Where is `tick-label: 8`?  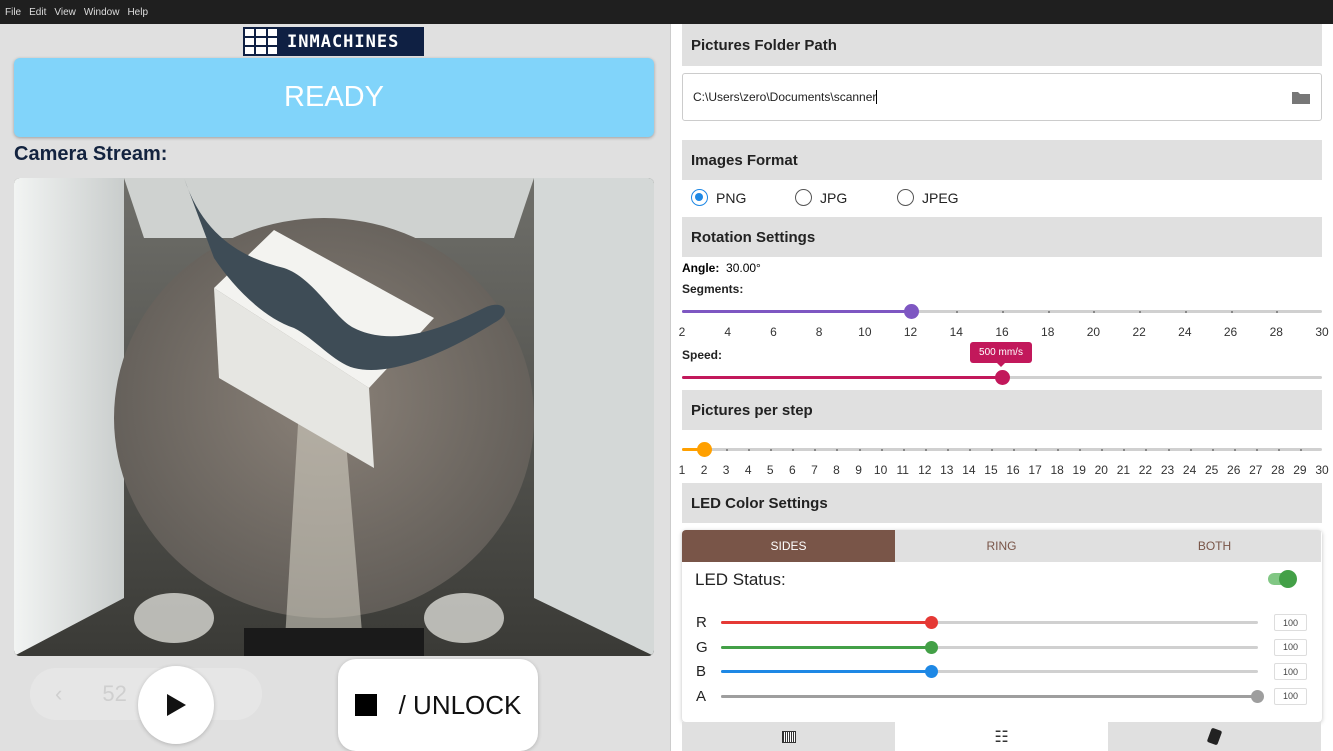 tick-label: 8 is located at coordinates (819, 332).